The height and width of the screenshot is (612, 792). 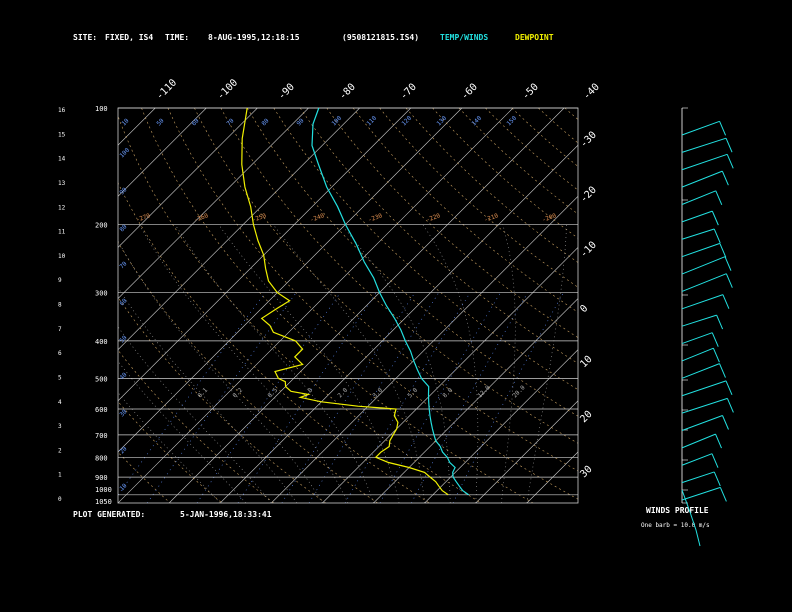 What do you see at coordinates (60, 402) in the screenshot?
I see `height-tick-label: 4` at bounding box center [60, 402].